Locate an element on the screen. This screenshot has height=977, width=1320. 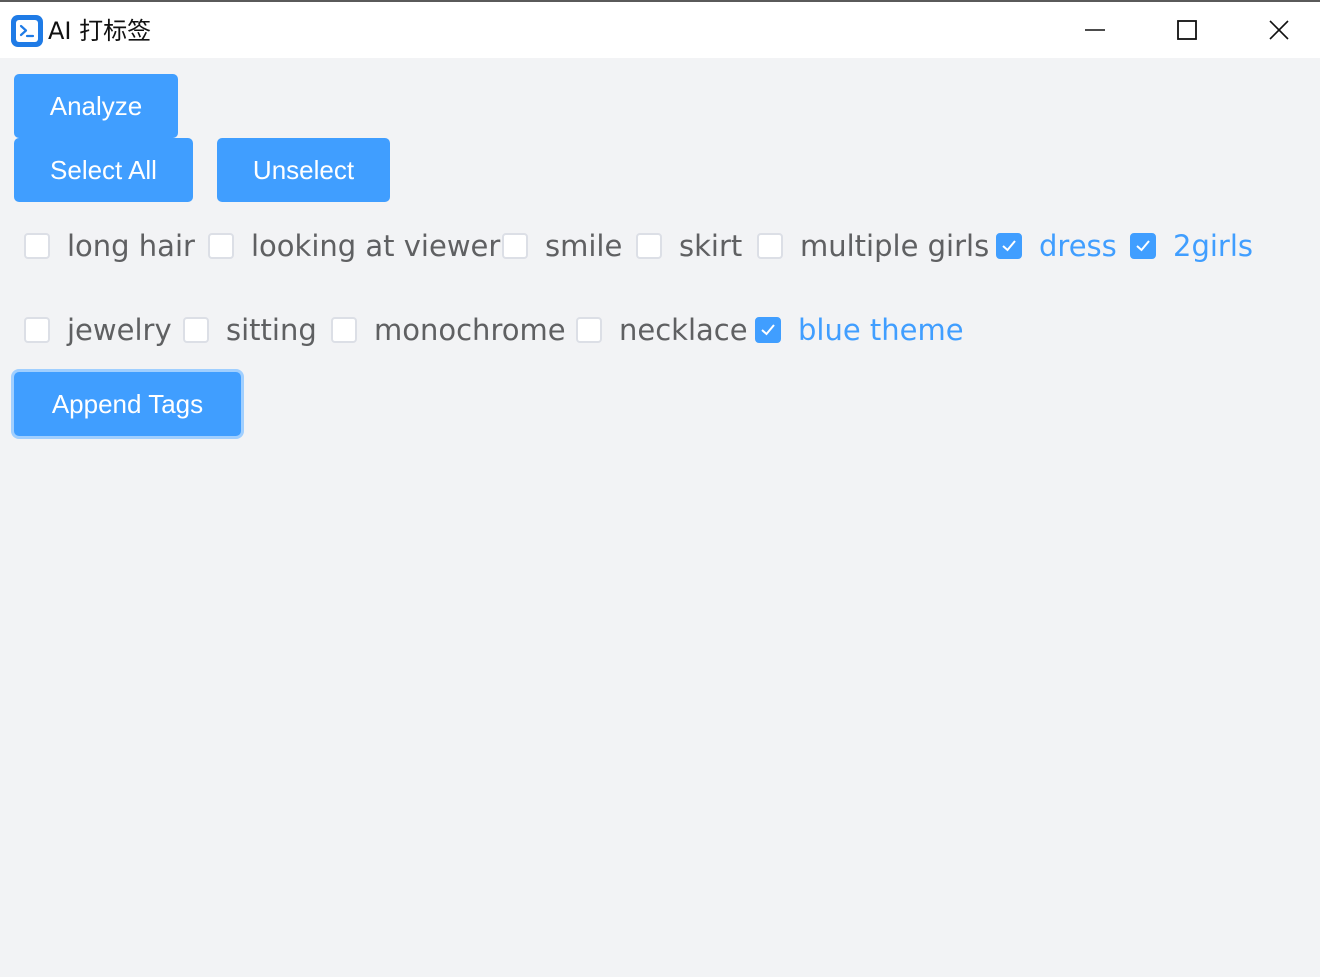
tag-checkbox-2girls: 2girls is located at coordinates (1191, 246).